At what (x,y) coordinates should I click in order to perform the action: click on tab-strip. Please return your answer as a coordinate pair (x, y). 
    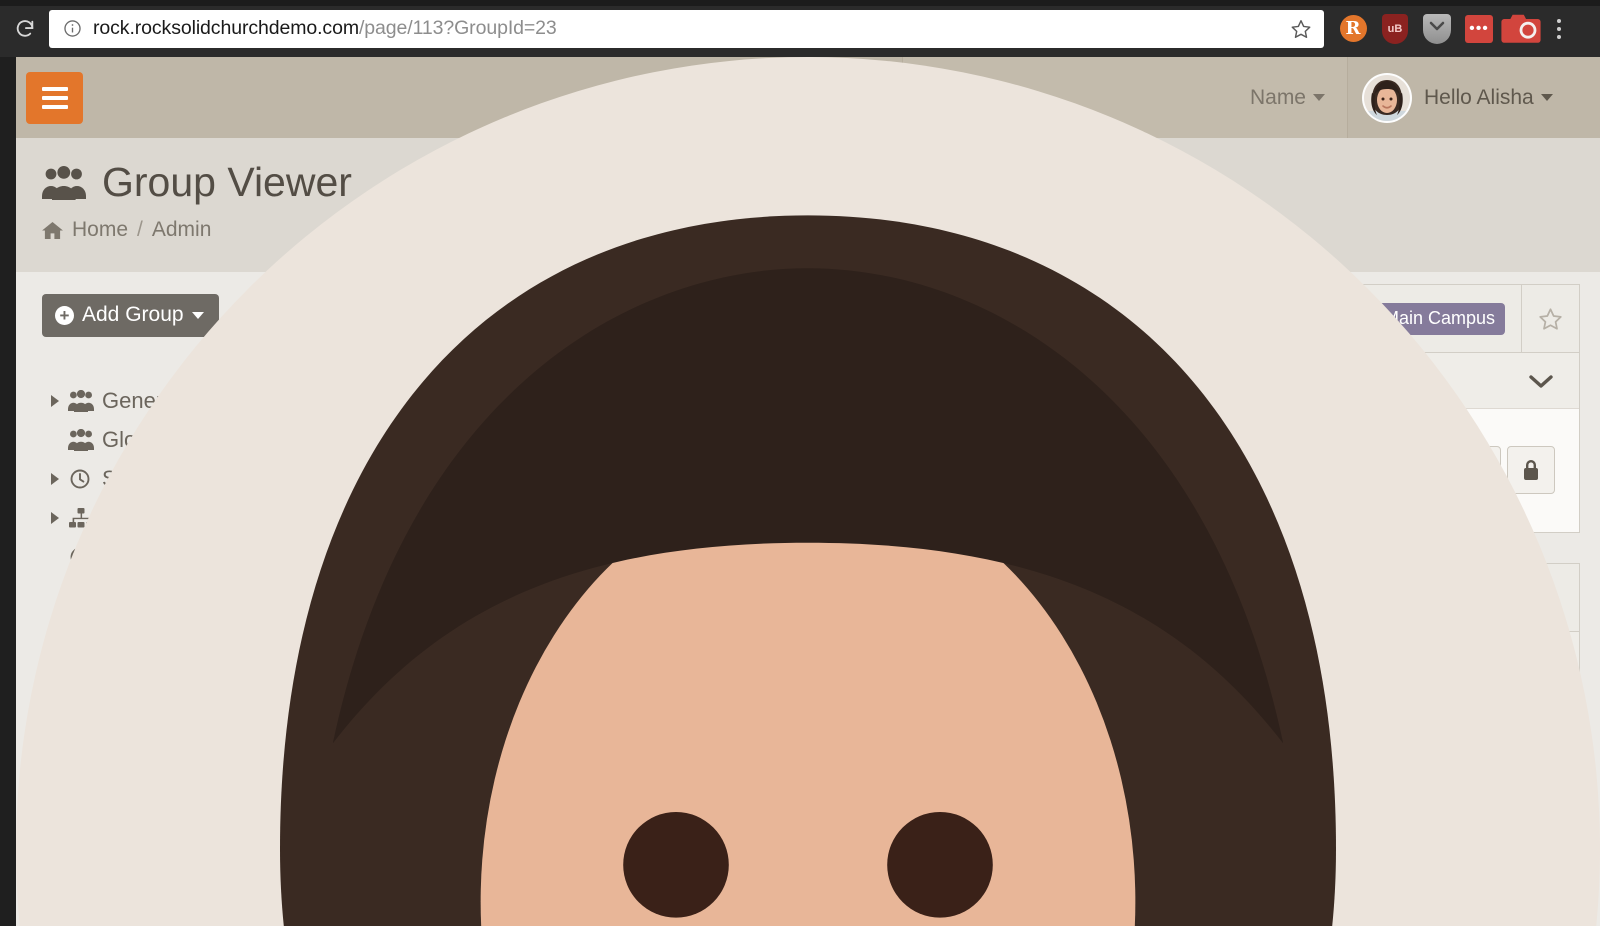
    Looking at the image, I should click on (800, 3).